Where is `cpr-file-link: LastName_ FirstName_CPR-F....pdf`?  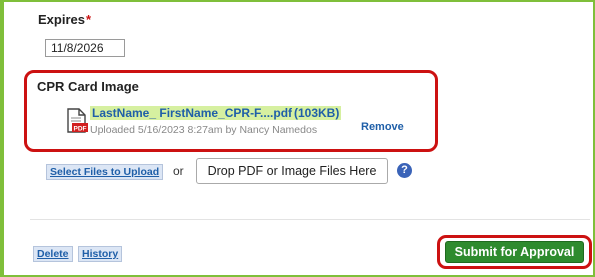 cpr-file-link: LastName_ FirstName_CPR-F....pdf is located at coordinates (192, 113).